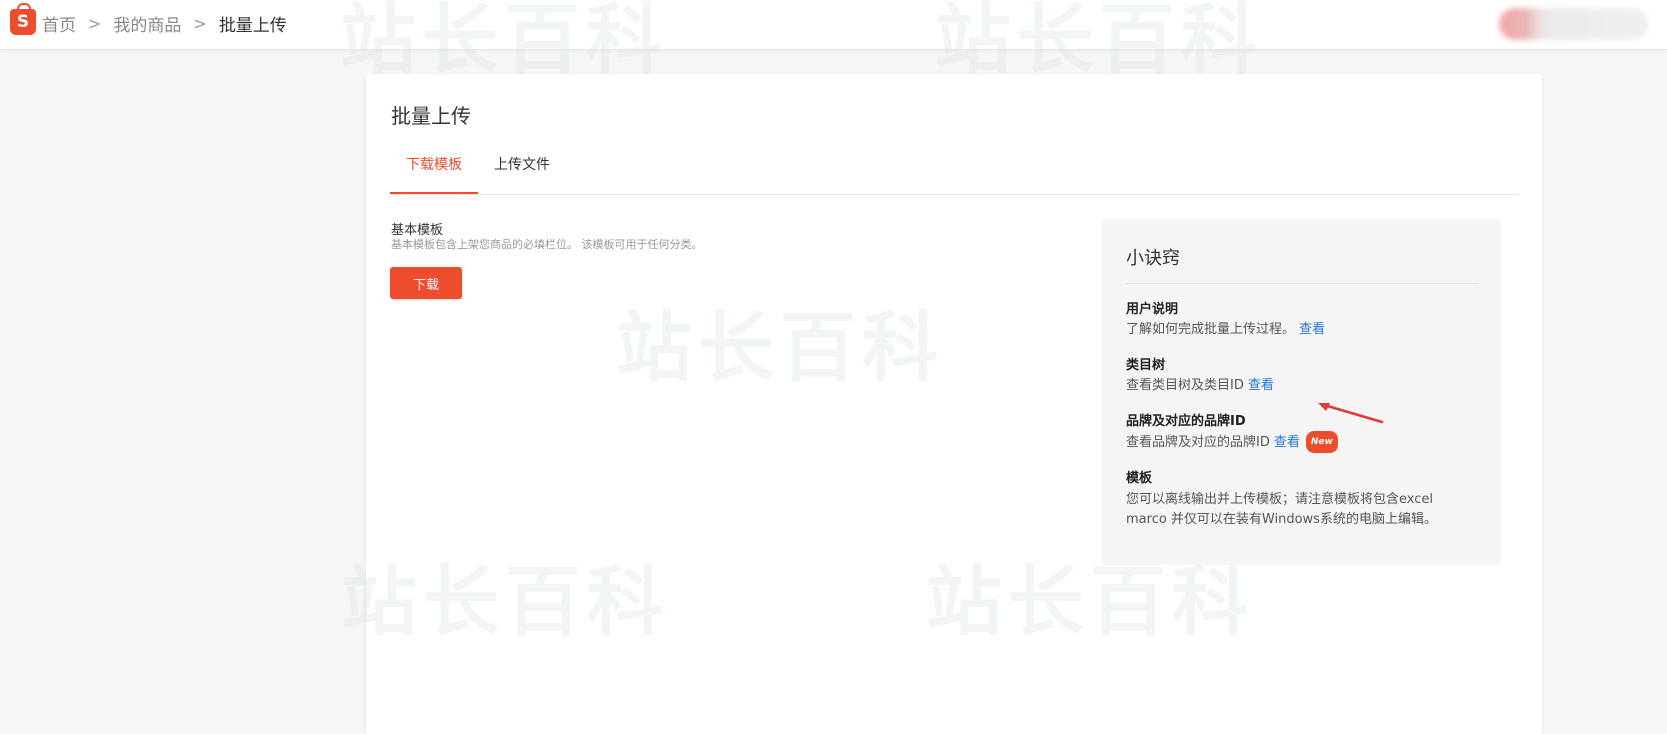  Describe the element at coordinates (547, 244) in the screenshot. I see `template-section-description: 基本模板包含上架您商品的必填栏位。 该模板可用于任何分类。` at that location.